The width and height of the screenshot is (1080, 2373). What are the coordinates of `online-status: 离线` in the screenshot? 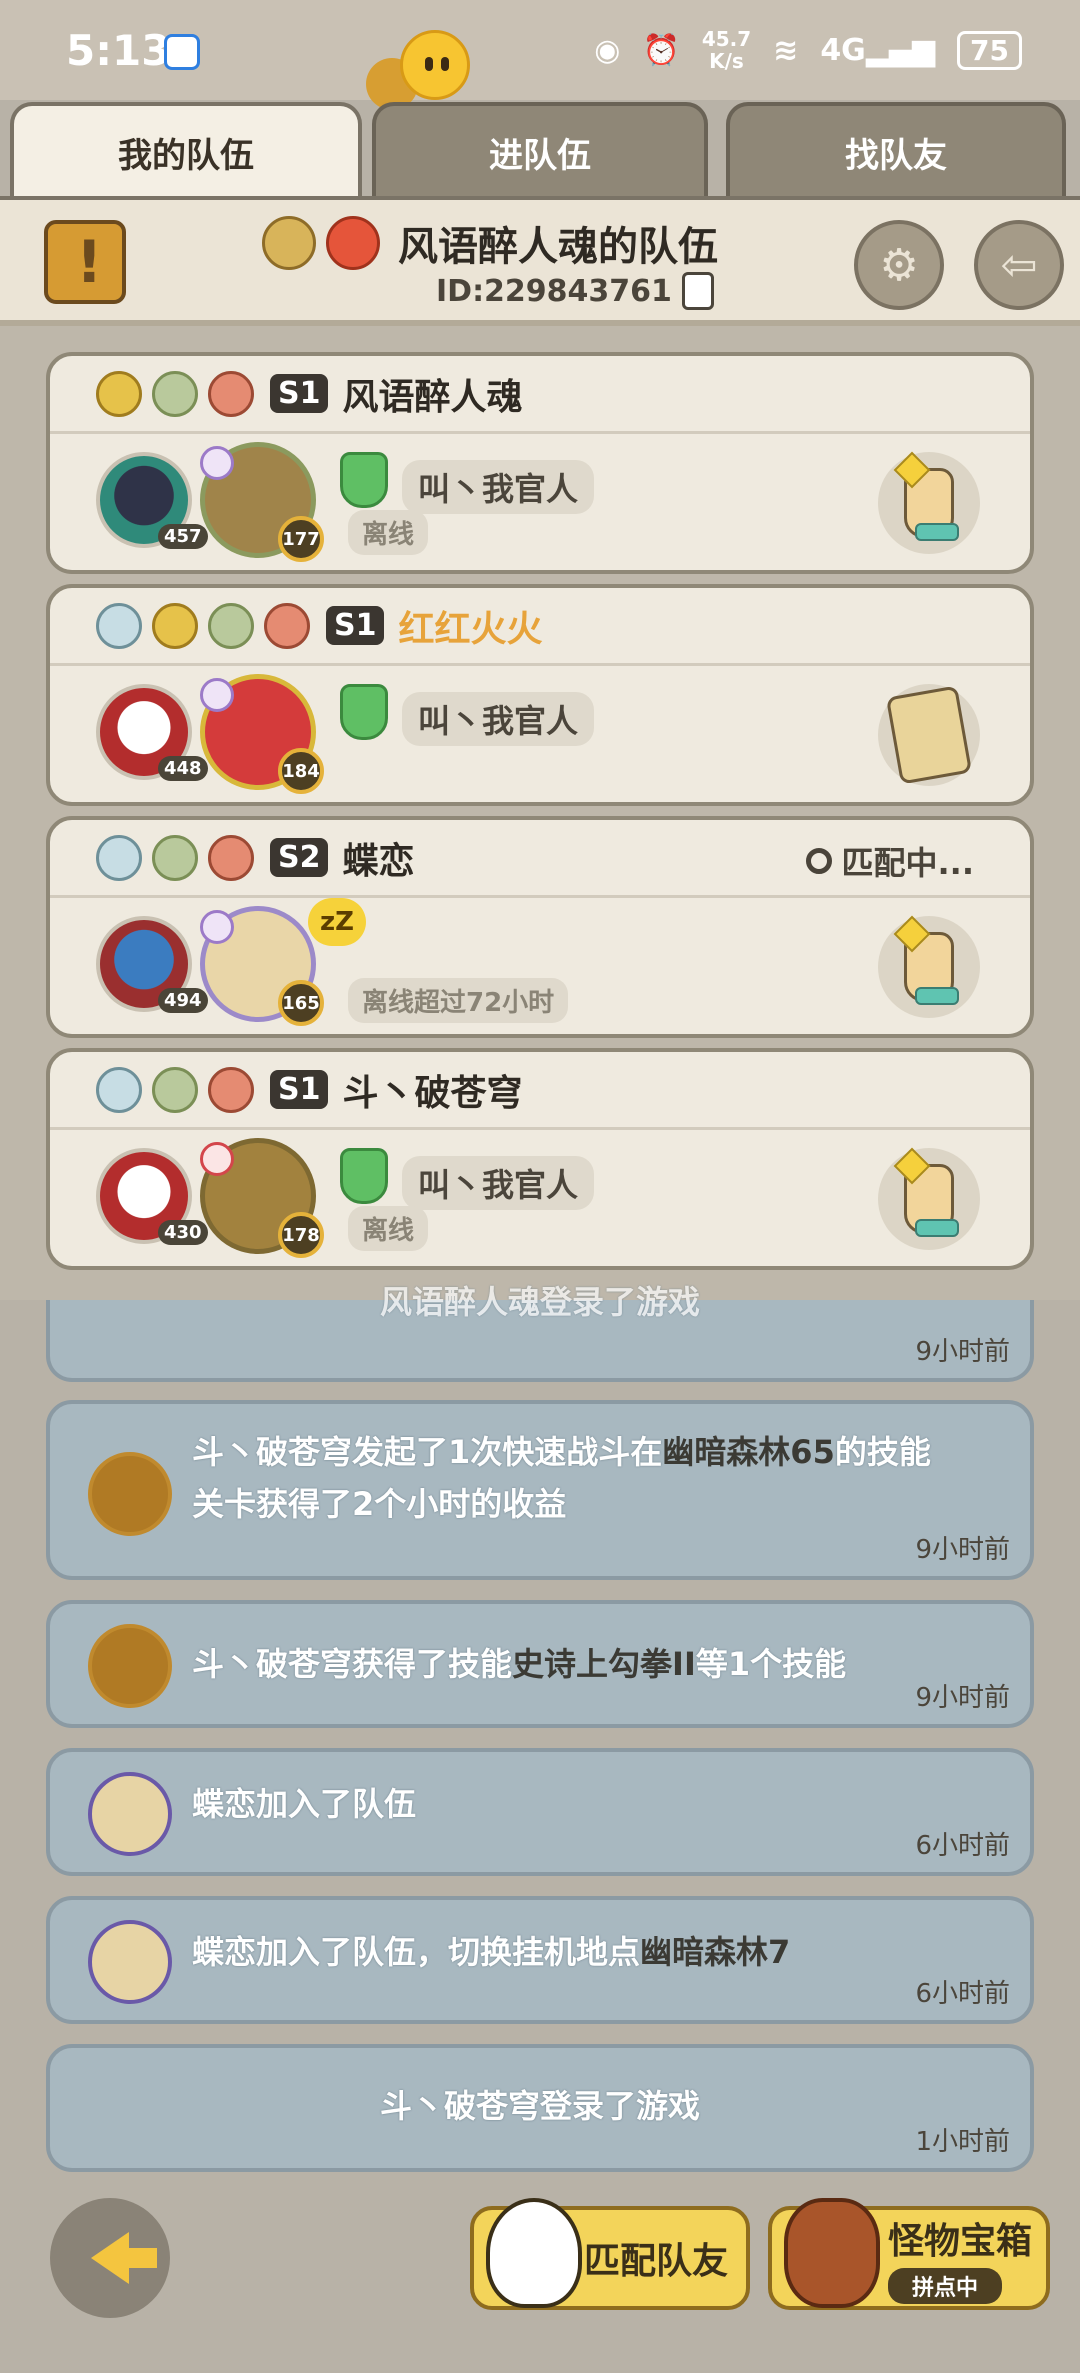 It's located at (388, 532).